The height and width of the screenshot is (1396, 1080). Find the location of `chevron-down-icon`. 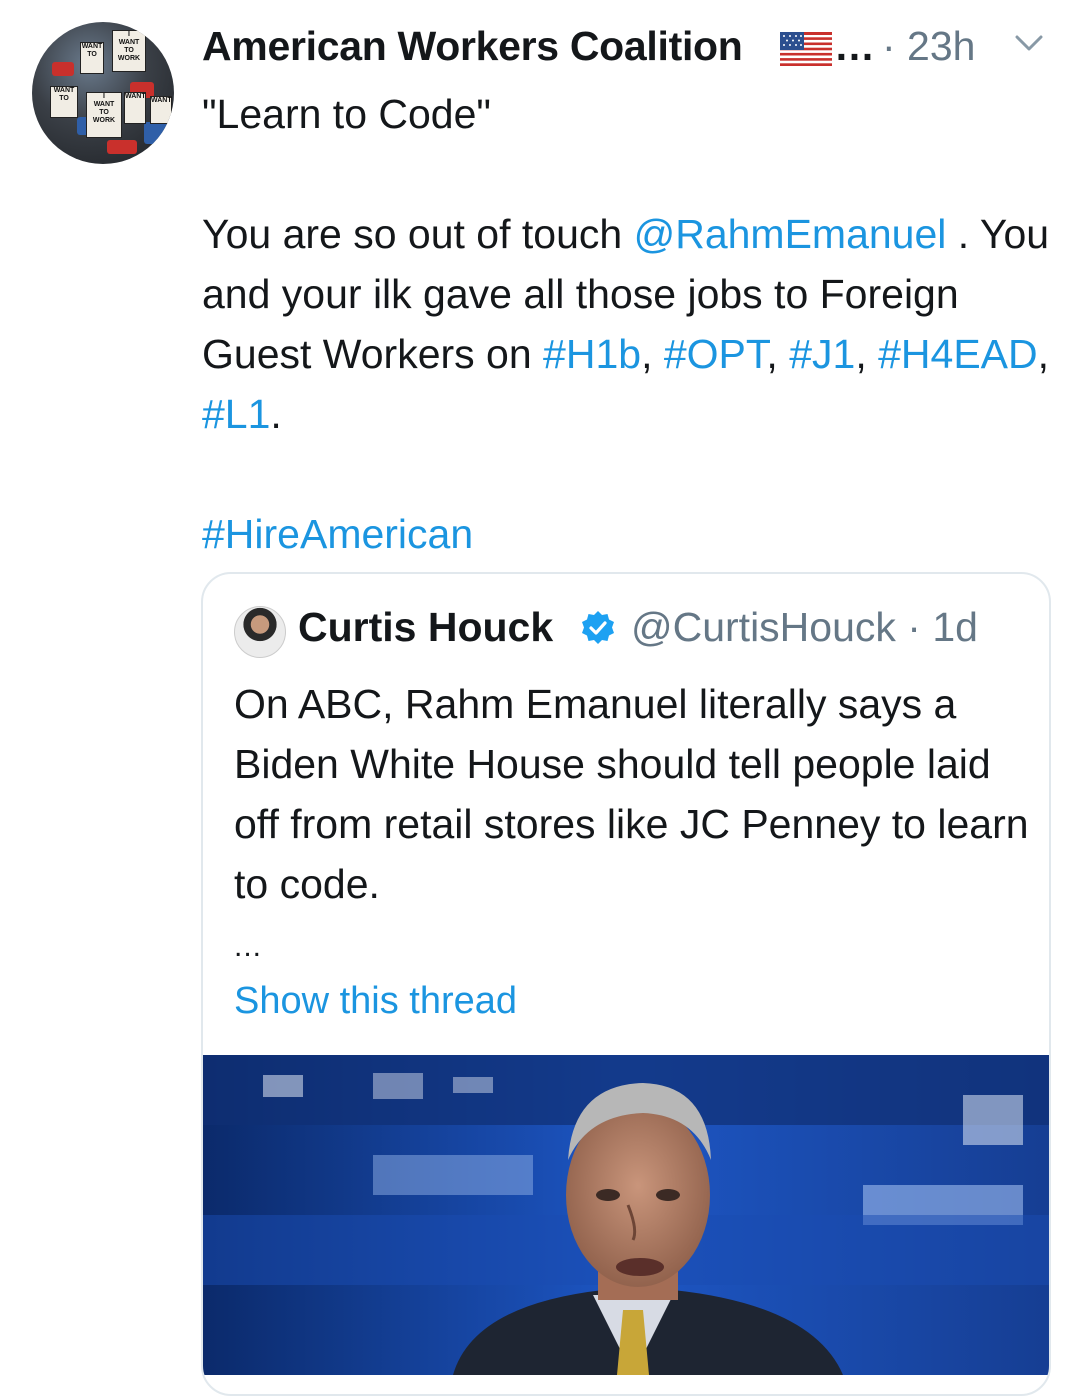

chevron-down-icon is located at coordinates (1029, 43).